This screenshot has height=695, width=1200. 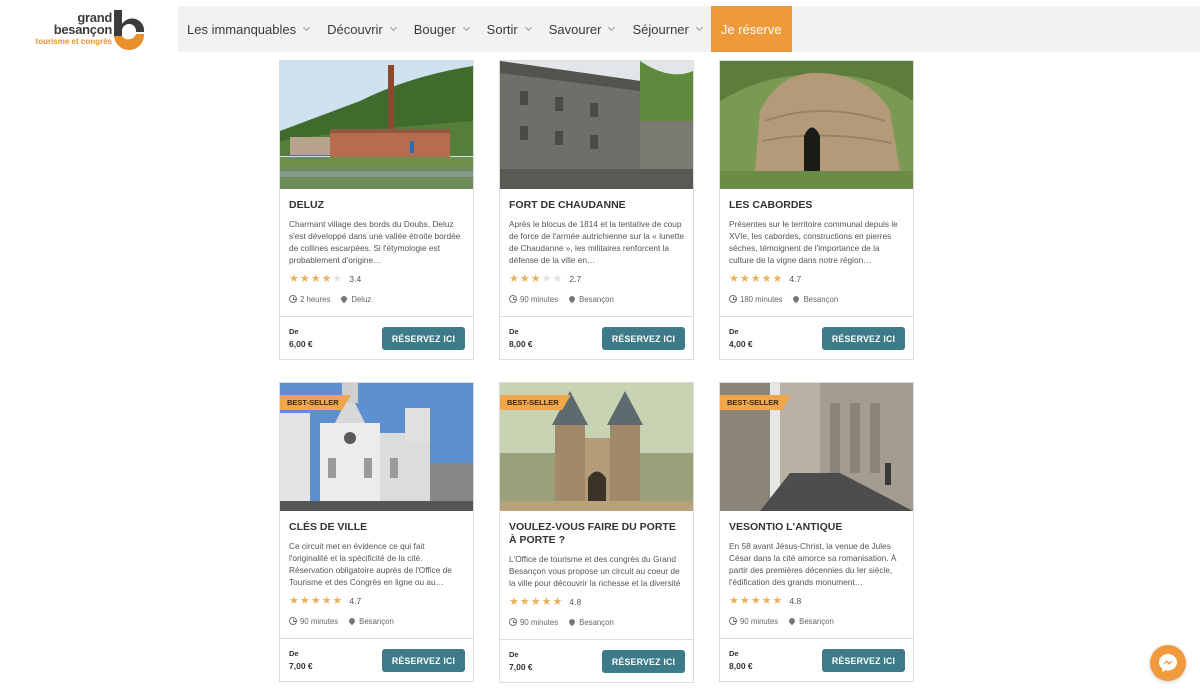 I want to click on nav-label: Découvrir, so click(x=355, y=29).